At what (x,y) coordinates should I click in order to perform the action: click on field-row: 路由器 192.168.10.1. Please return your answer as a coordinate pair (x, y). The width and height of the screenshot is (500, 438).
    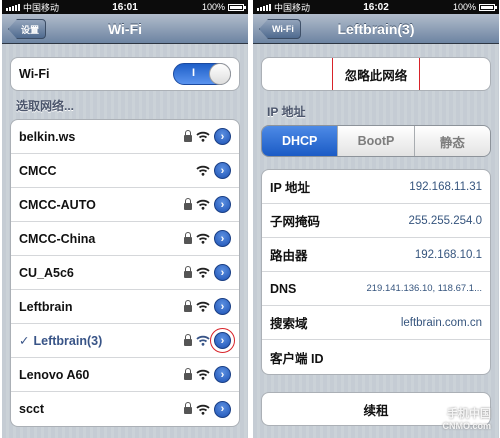
    Looking at the image, I should click on (376, 255).